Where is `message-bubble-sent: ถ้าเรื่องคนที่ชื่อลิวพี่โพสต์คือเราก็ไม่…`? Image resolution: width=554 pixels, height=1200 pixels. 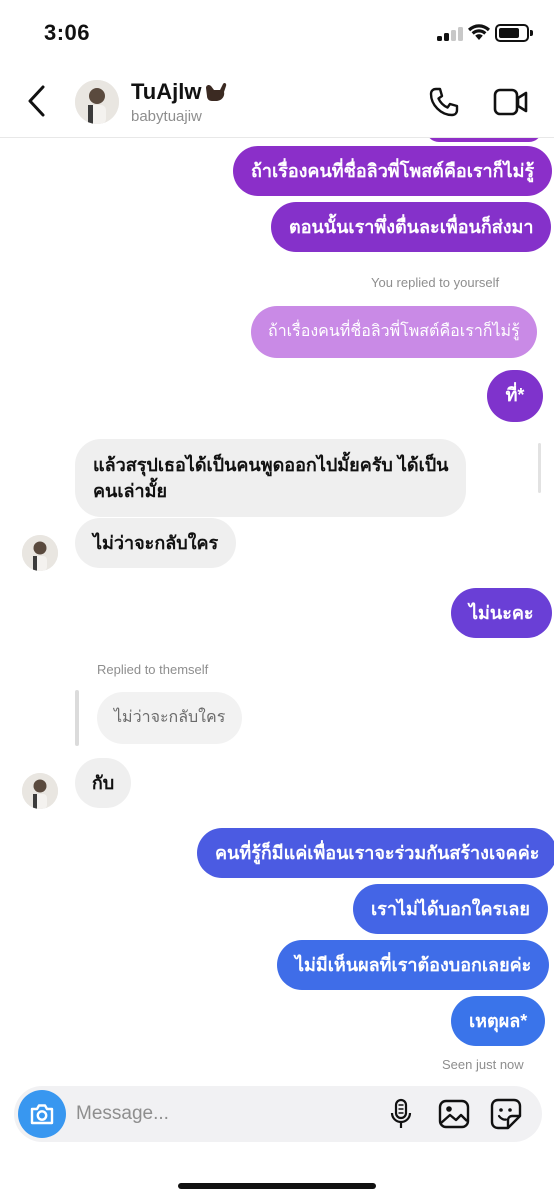
message-bubble-sent: ถ้าเรื่องคนที่ชื่อลิวพี่โพสต์คือเราก็ไม่… is located at coordinates (393, 171).